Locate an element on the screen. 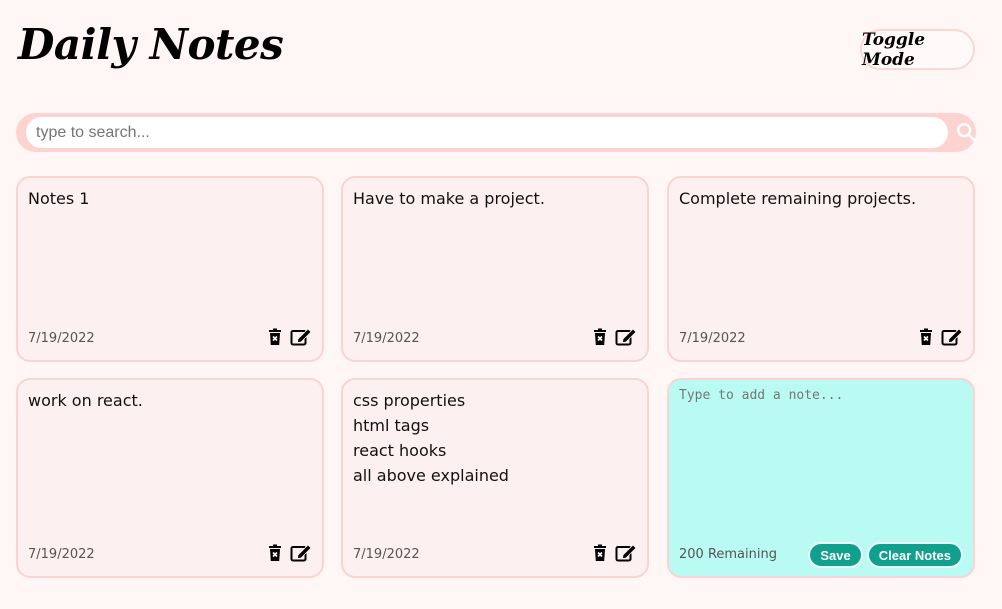  note-line: react hooks is located at coordinates (400, 450).